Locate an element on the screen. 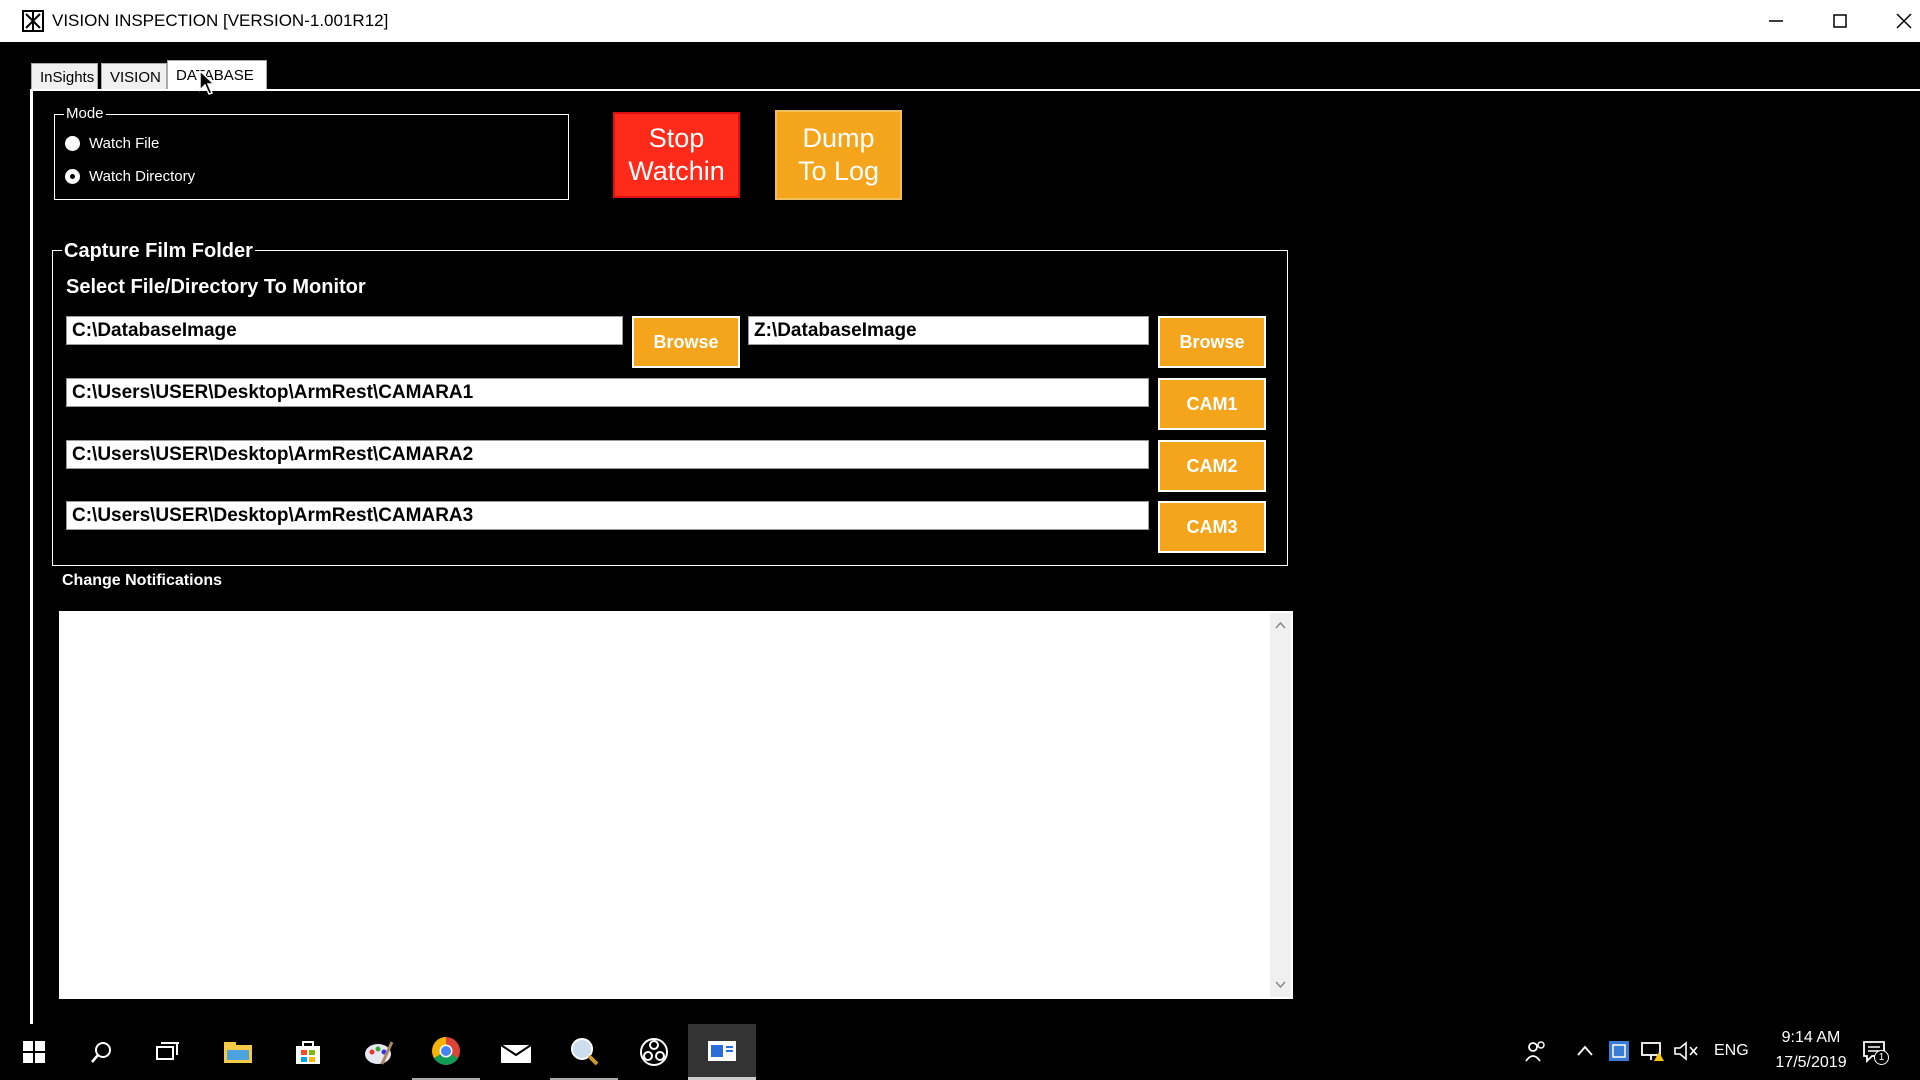 This screenshot has width=1920, height=1080. tab-database: DATABASE is located at coordinates (217, 75).